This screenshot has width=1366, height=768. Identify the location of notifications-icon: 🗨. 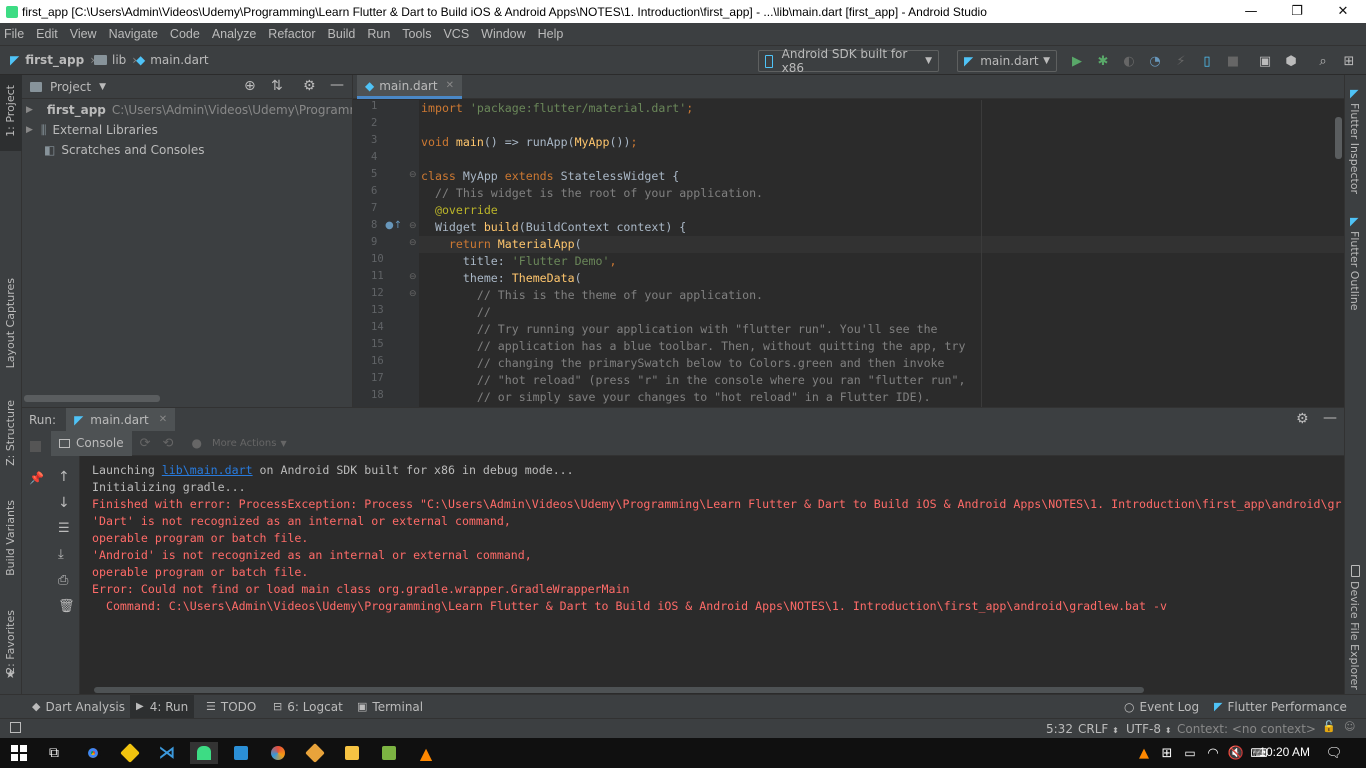
(1334, 753).